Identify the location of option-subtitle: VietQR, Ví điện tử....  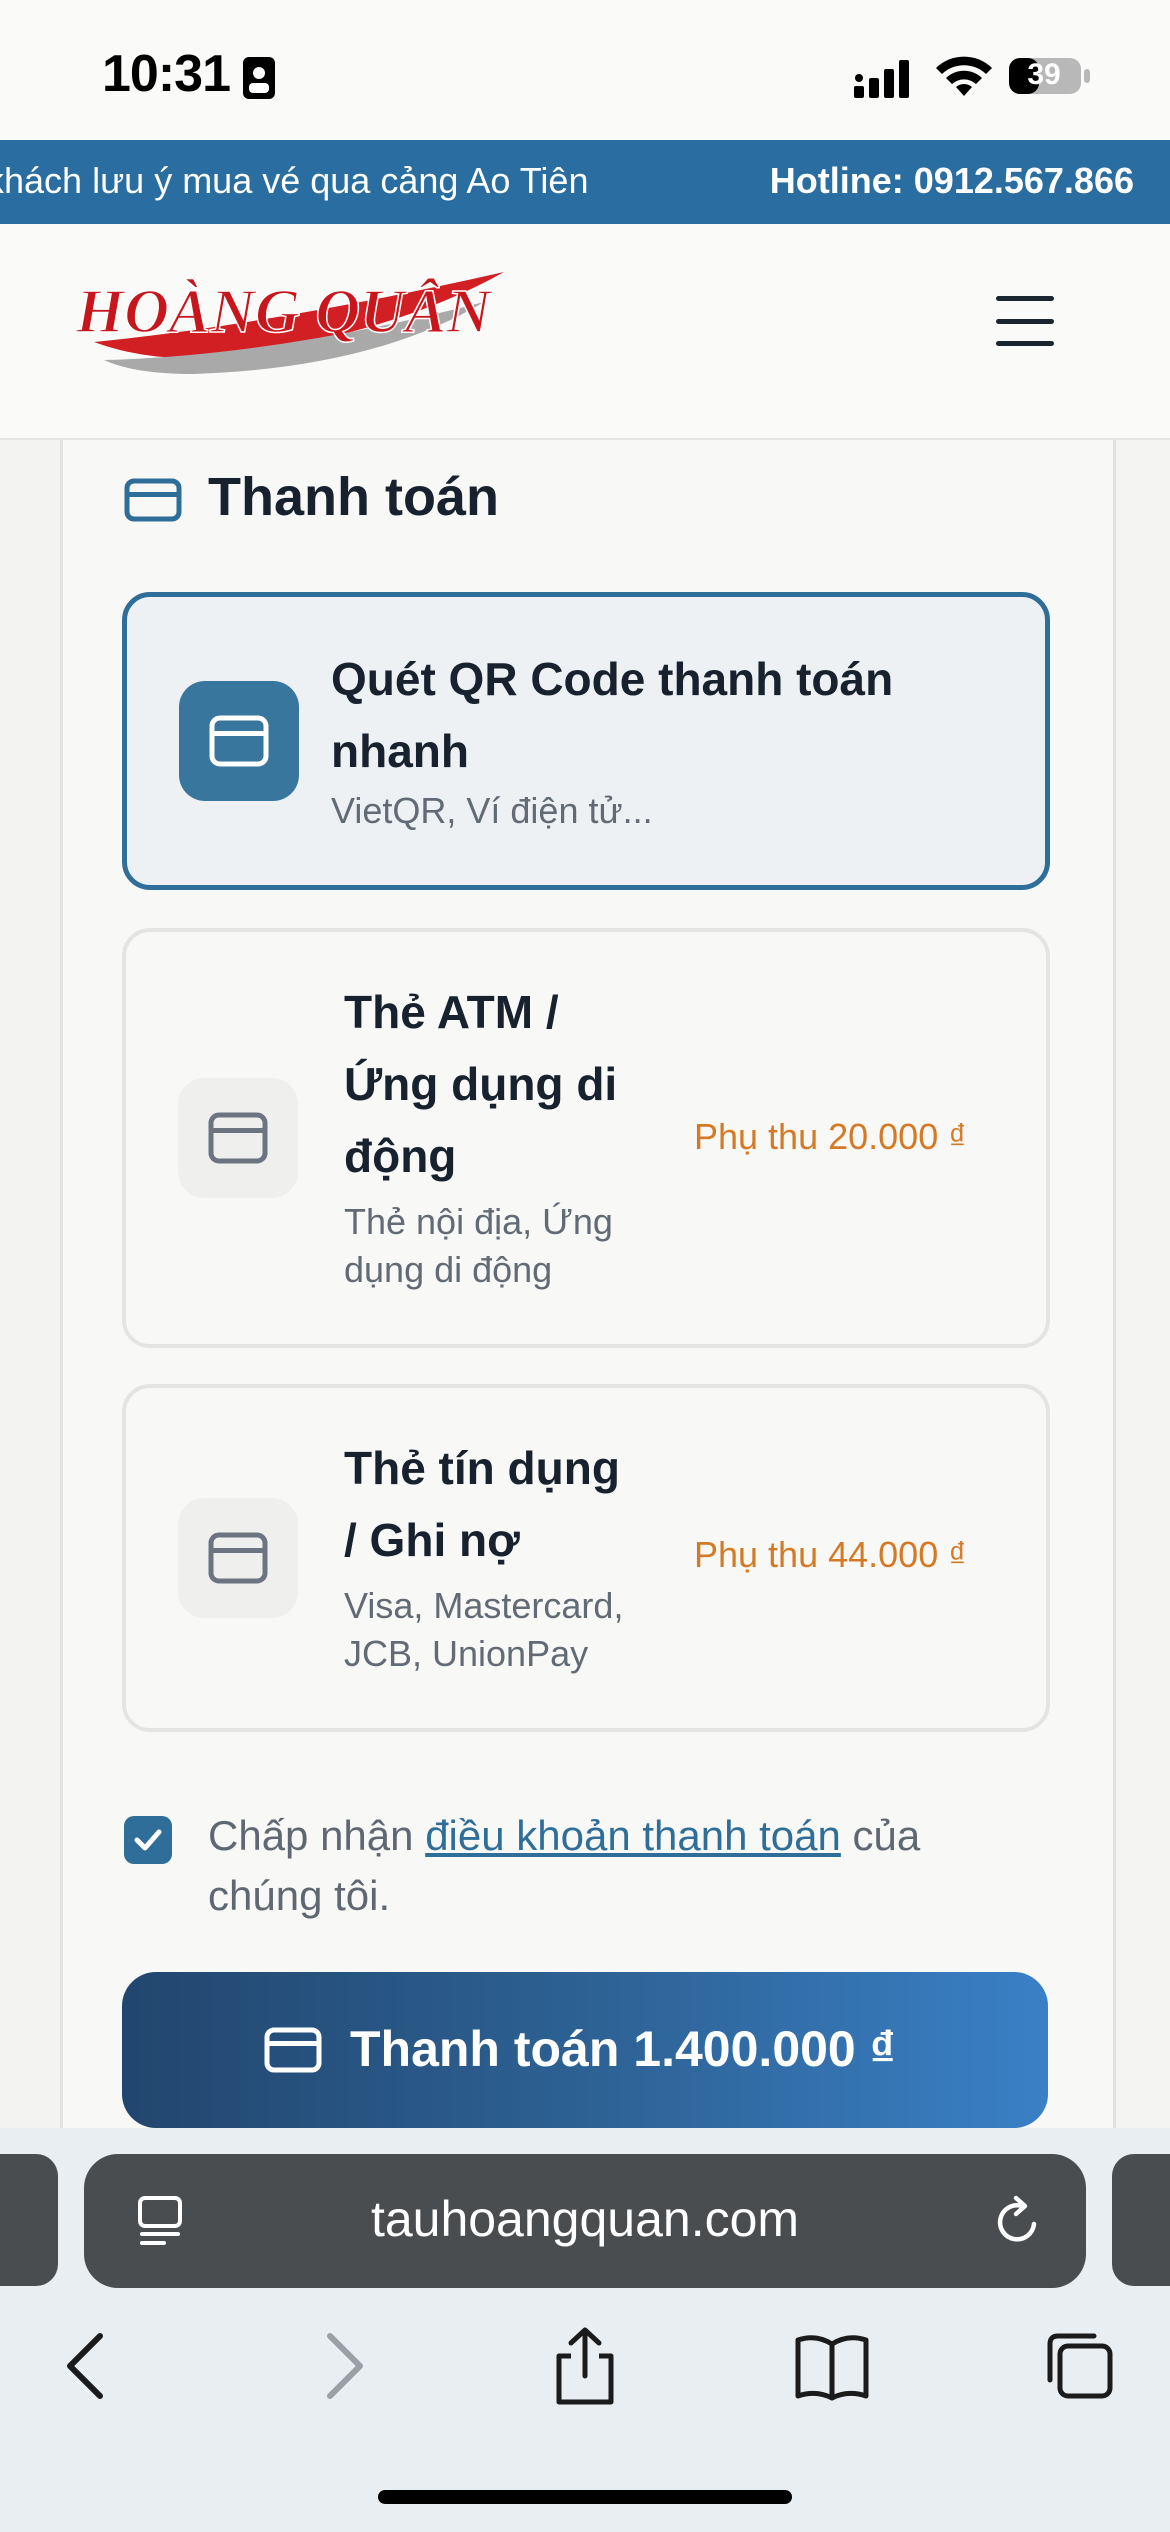
(492, 810).